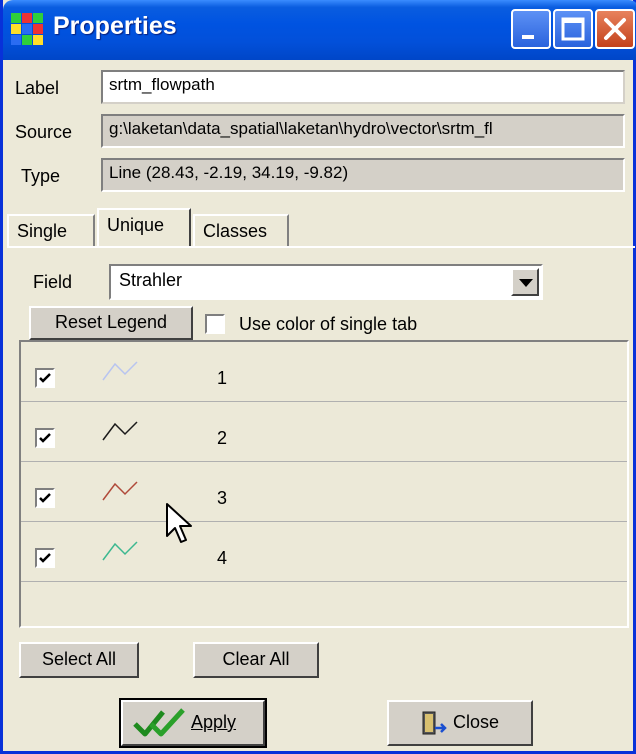  What do you see at coordinates (324, 552) in the screenshot?
I see `list-item: 4` at bounding box center [324, 552].